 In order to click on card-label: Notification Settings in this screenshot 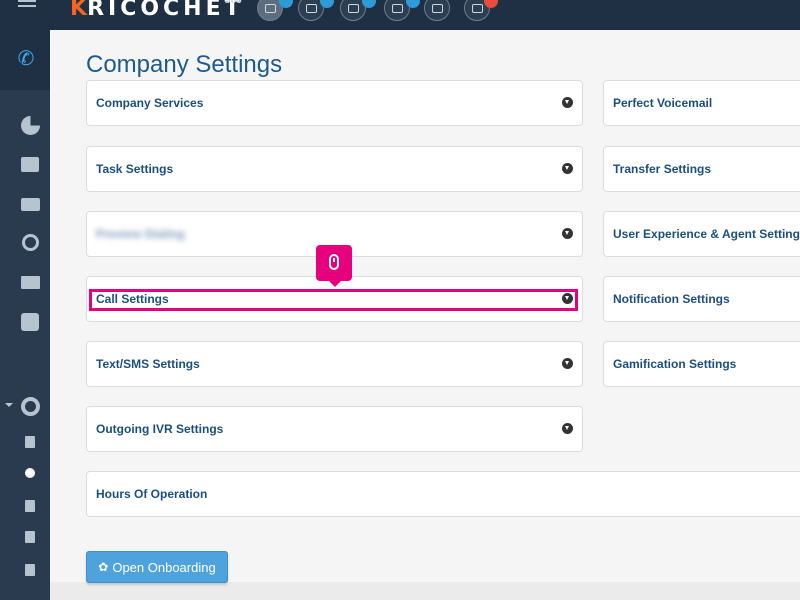, I will do `click(671, 299)`.